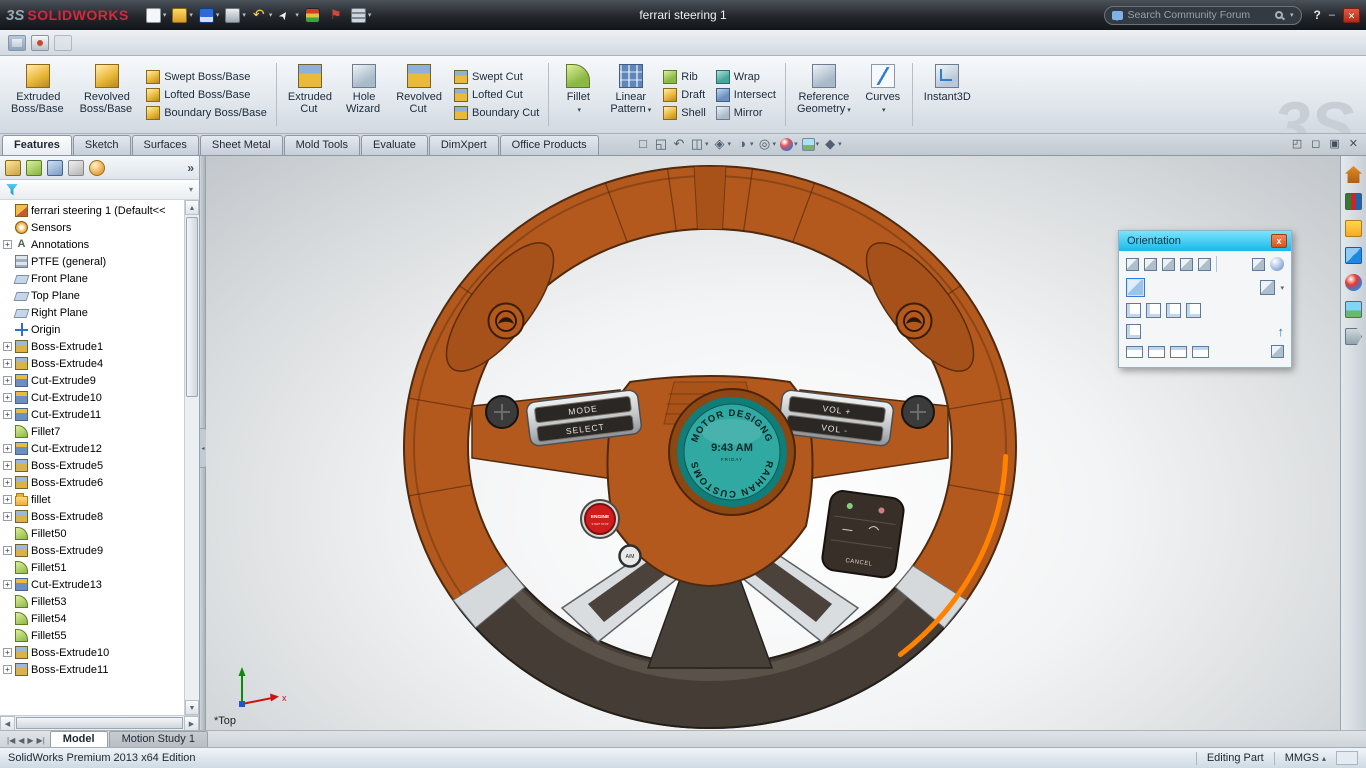 This screenshot has width=1366, height=768. I want to click on tab-nav-arrow: |◀, so click(11, 740).